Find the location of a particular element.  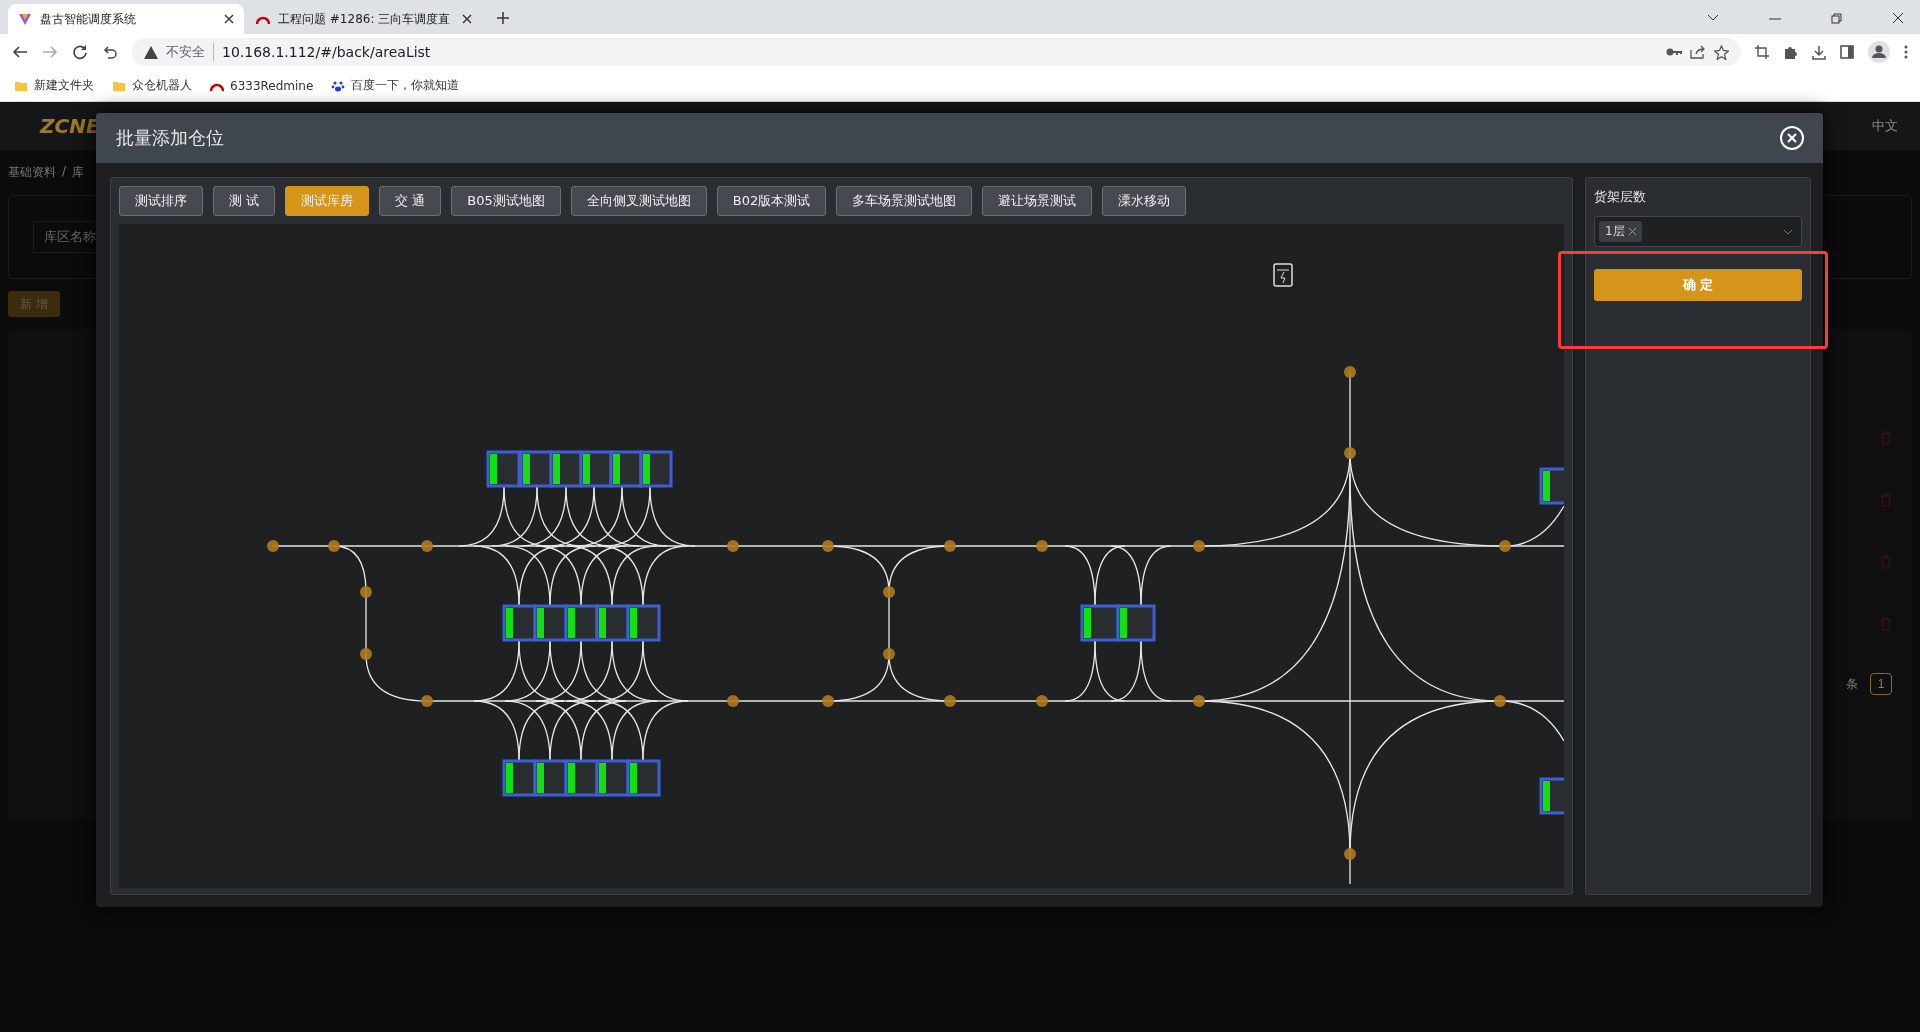

map-tab: B05测试地图 is located at coordinates (506, 201).